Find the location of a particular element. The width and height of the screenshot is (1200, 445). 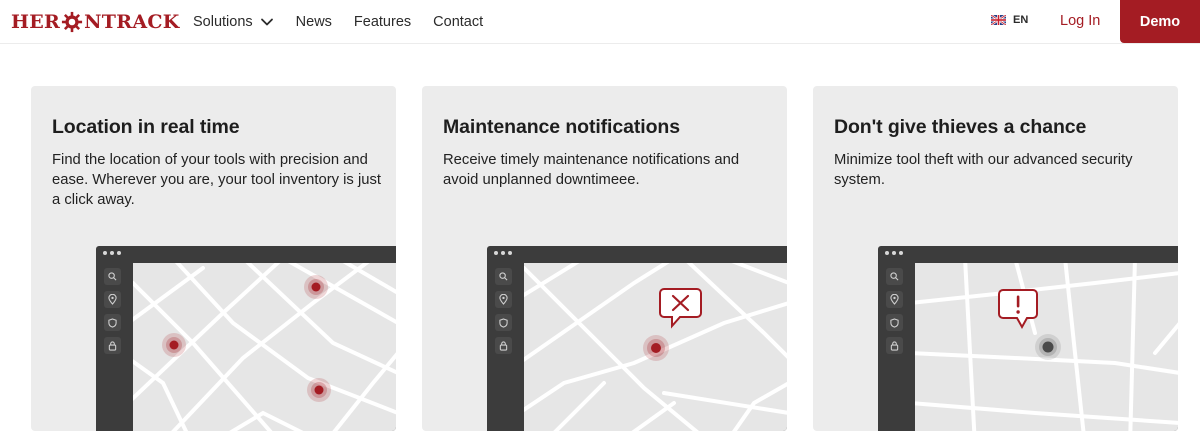

uk-flag-icon is located at coordinates (998, 20).